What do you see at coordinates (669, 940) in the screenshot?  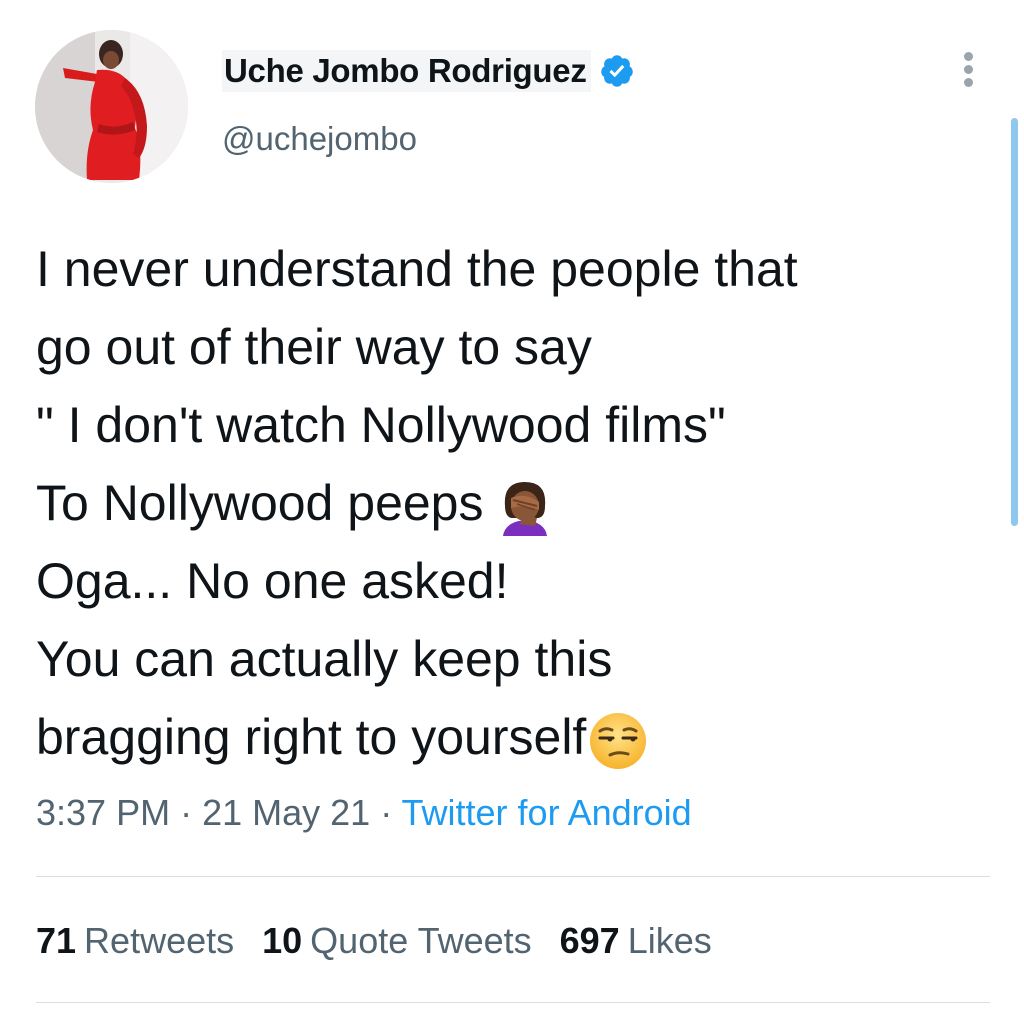 I see `likes-label: Likes` at bounding box center [669, 940].